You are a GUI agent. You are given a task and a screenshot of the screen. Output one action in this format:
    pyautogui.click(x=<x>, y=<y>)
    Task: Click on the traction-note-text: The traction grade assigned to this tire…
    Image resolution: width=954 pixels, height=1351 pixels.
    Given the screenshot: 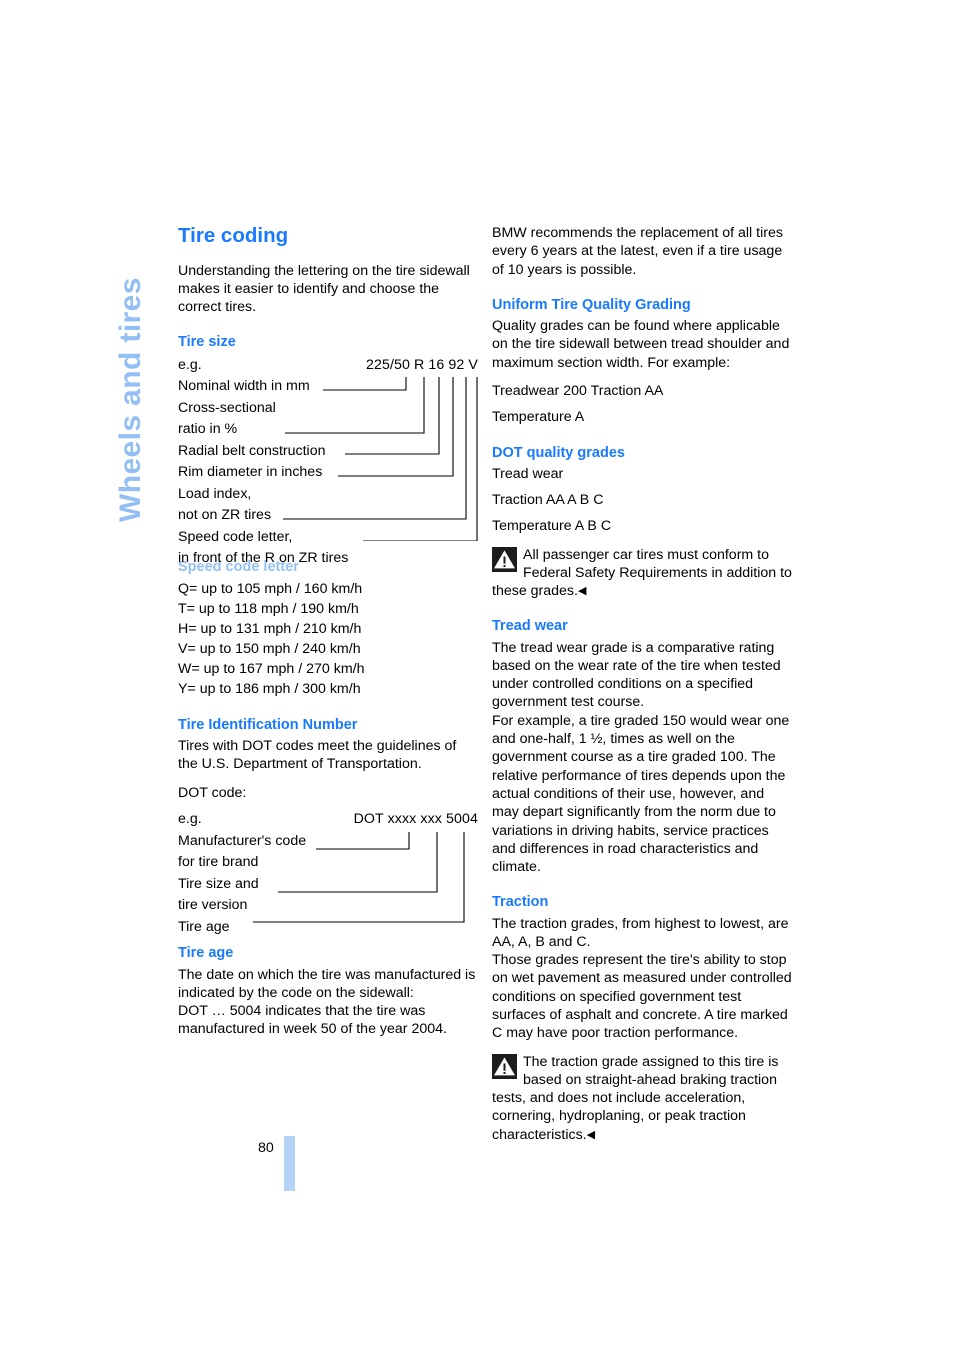 What is the action you would take?
    pyautogui.click(x=635, y=1098)
    